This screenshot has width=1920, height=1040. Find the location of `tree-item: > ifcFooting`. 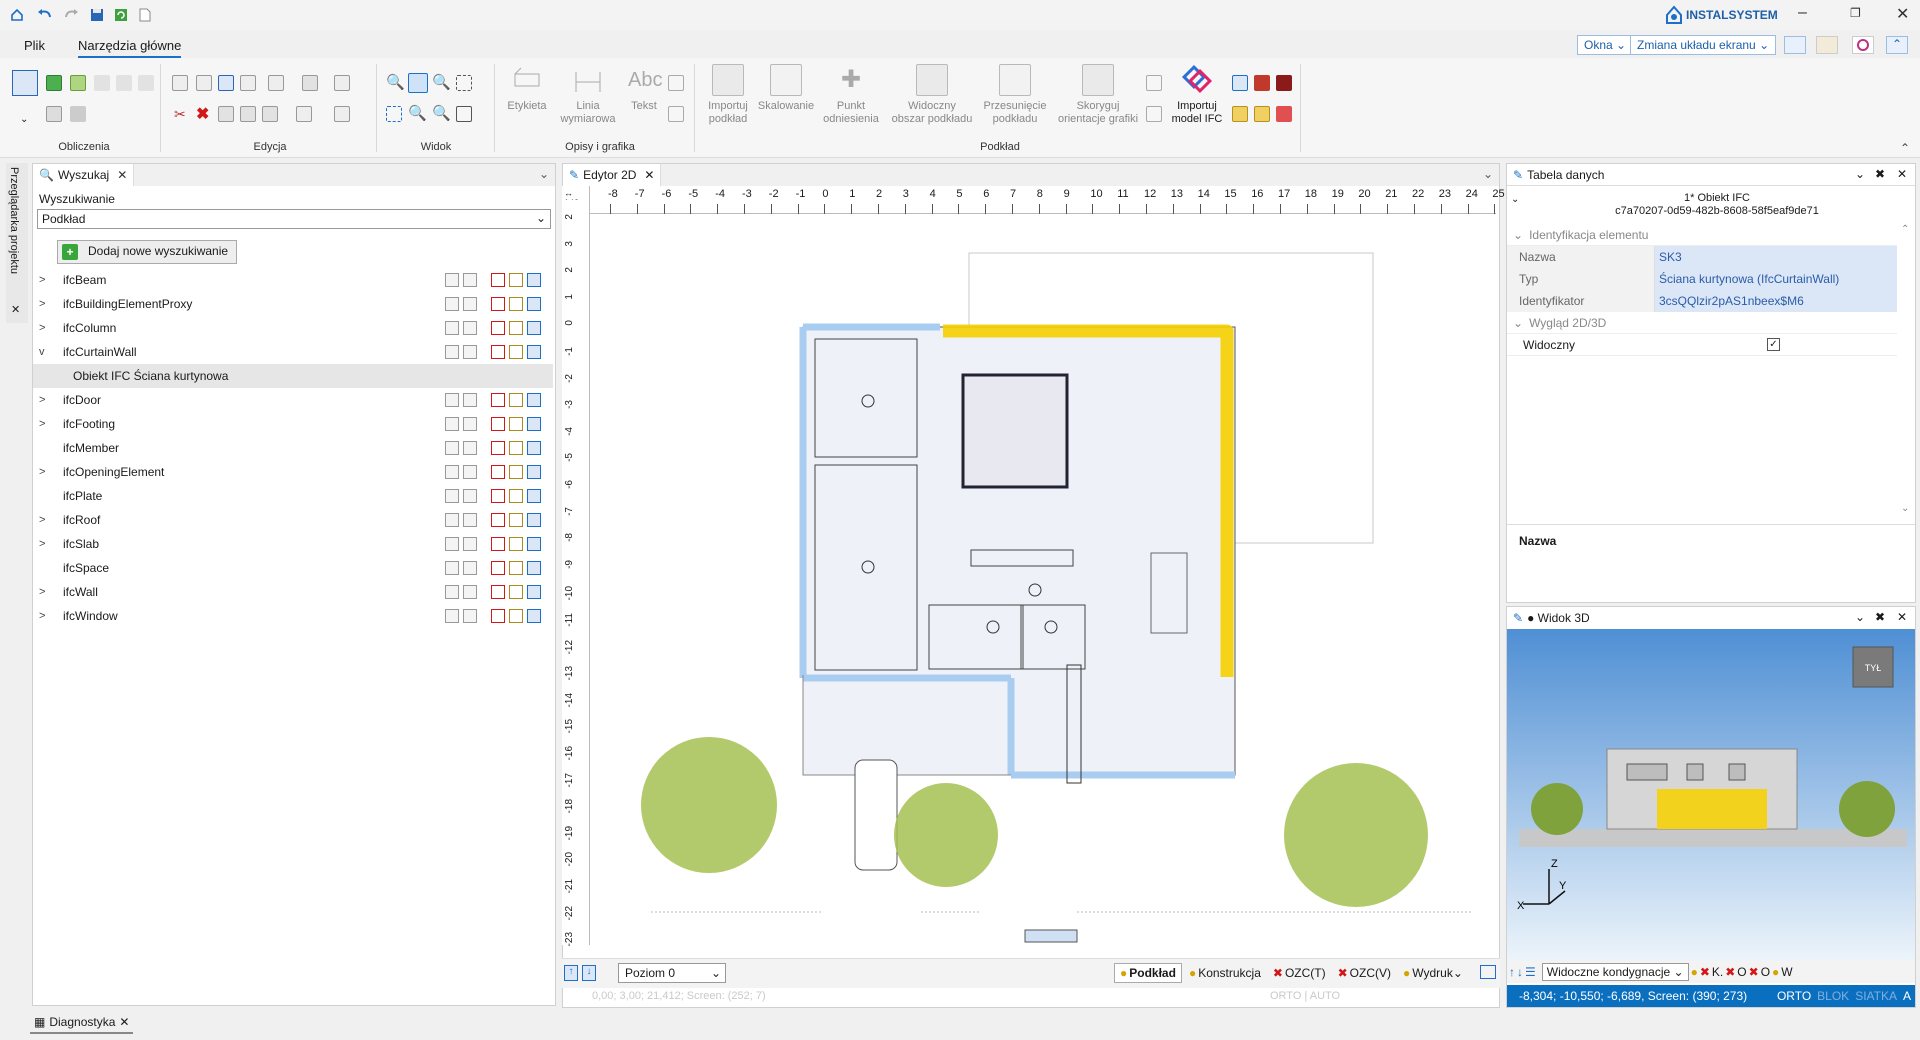

tree-item: > ifcFooting is located at coordinates (293, 424).